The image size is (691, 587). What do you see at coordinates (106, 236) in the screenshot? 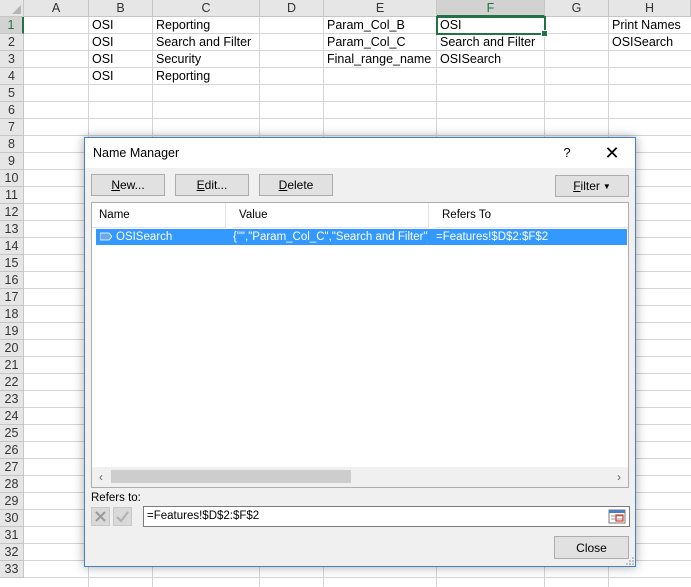
I see `named-range-icon` at bounding box center [106, 236].